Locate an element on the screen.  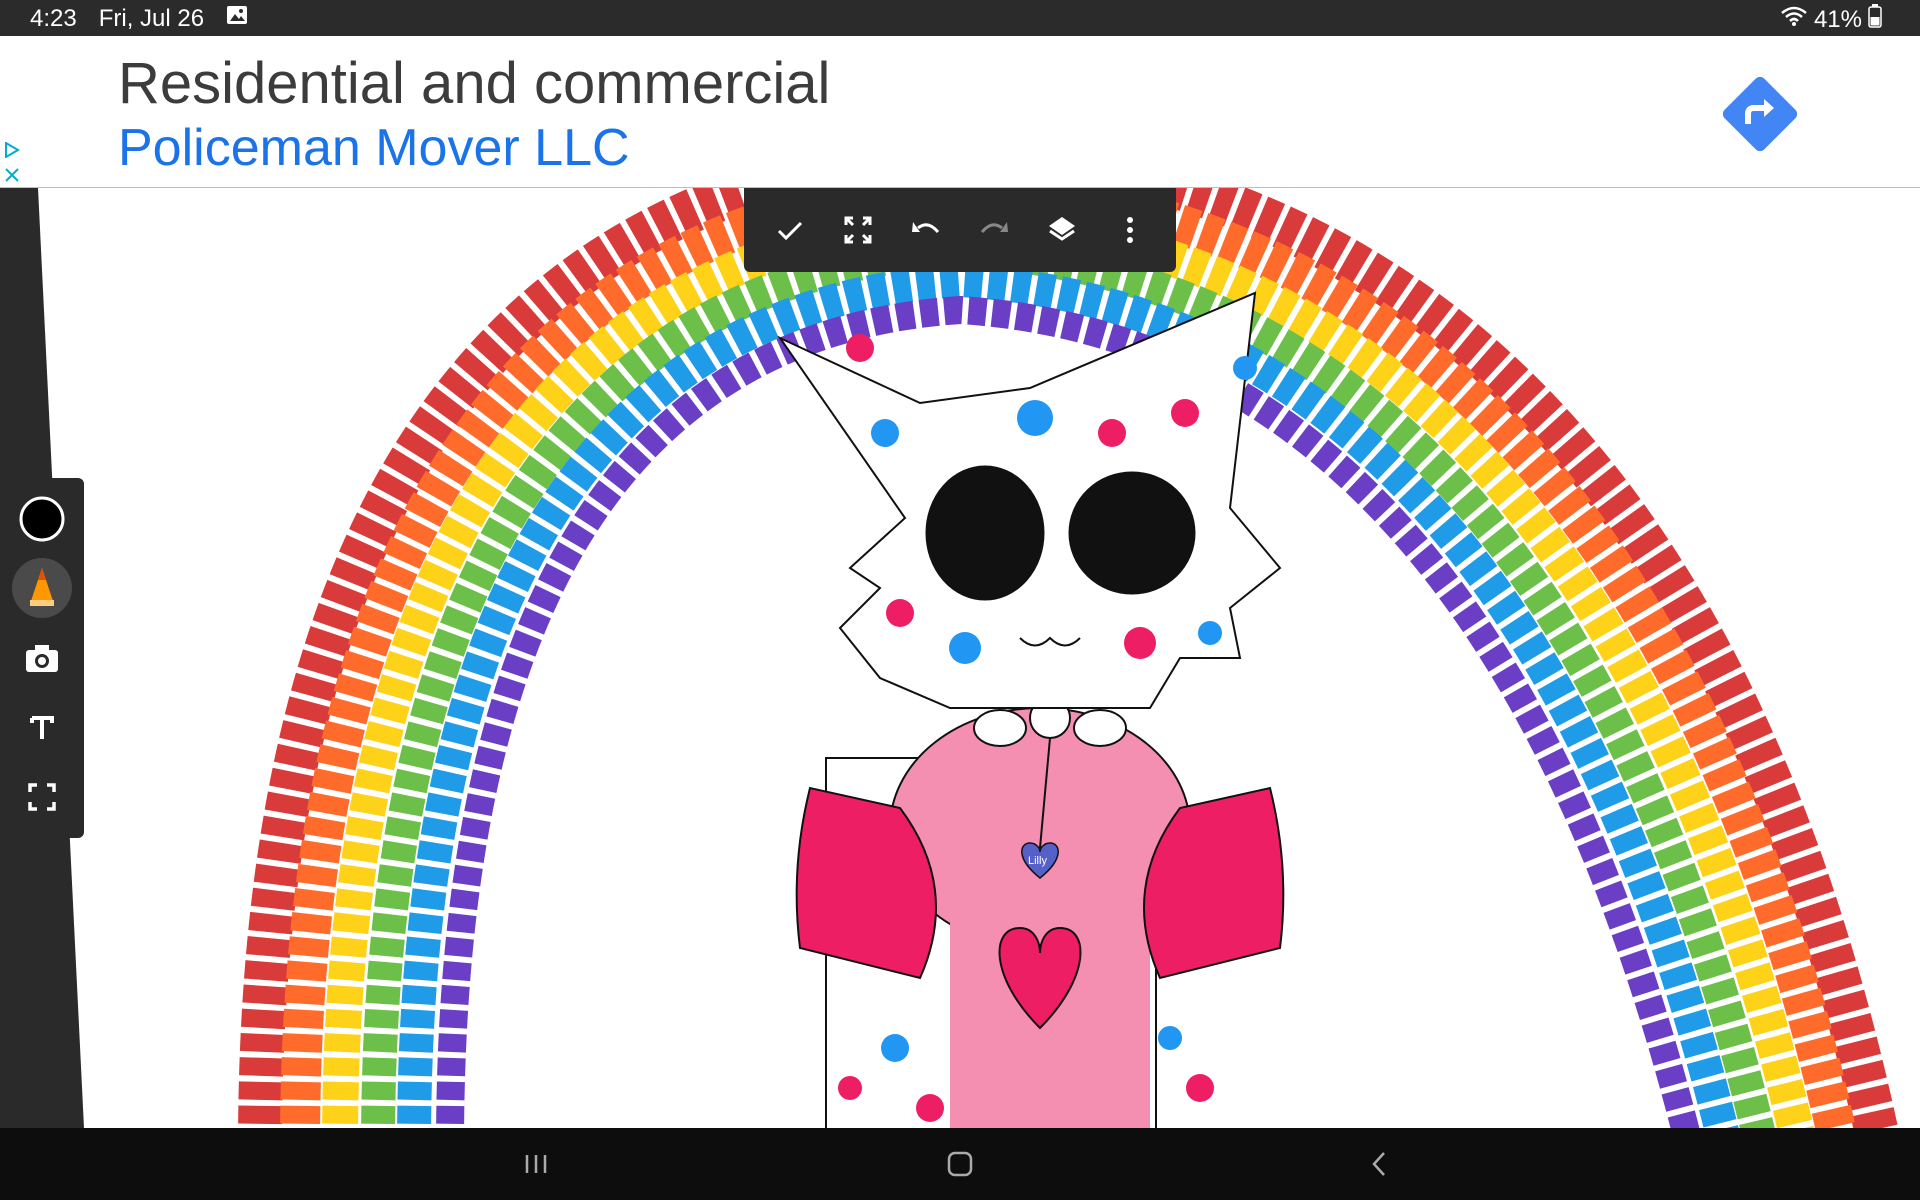
brush-color-icon is located at coordinates (42, 519).